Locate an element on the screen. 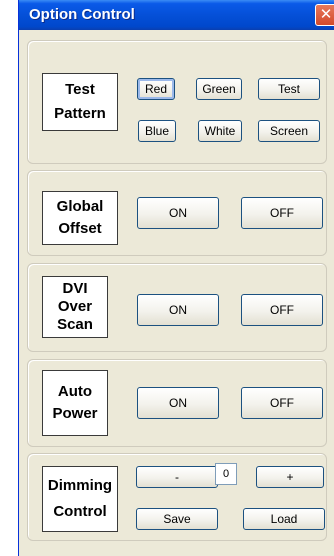  dvi-over-scan-group: DVI Over Scan ON OFF is located at coordinates (177, 307).